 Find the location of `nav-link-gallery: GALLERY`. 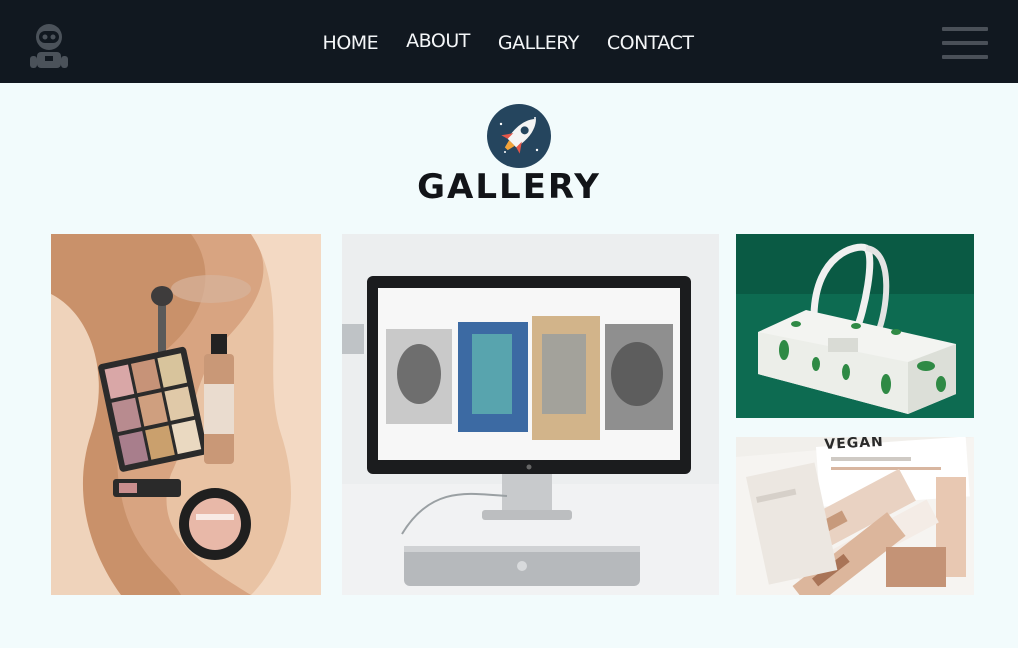

nav-link-gallery: GALLERY is located at coordinates (539, 41).